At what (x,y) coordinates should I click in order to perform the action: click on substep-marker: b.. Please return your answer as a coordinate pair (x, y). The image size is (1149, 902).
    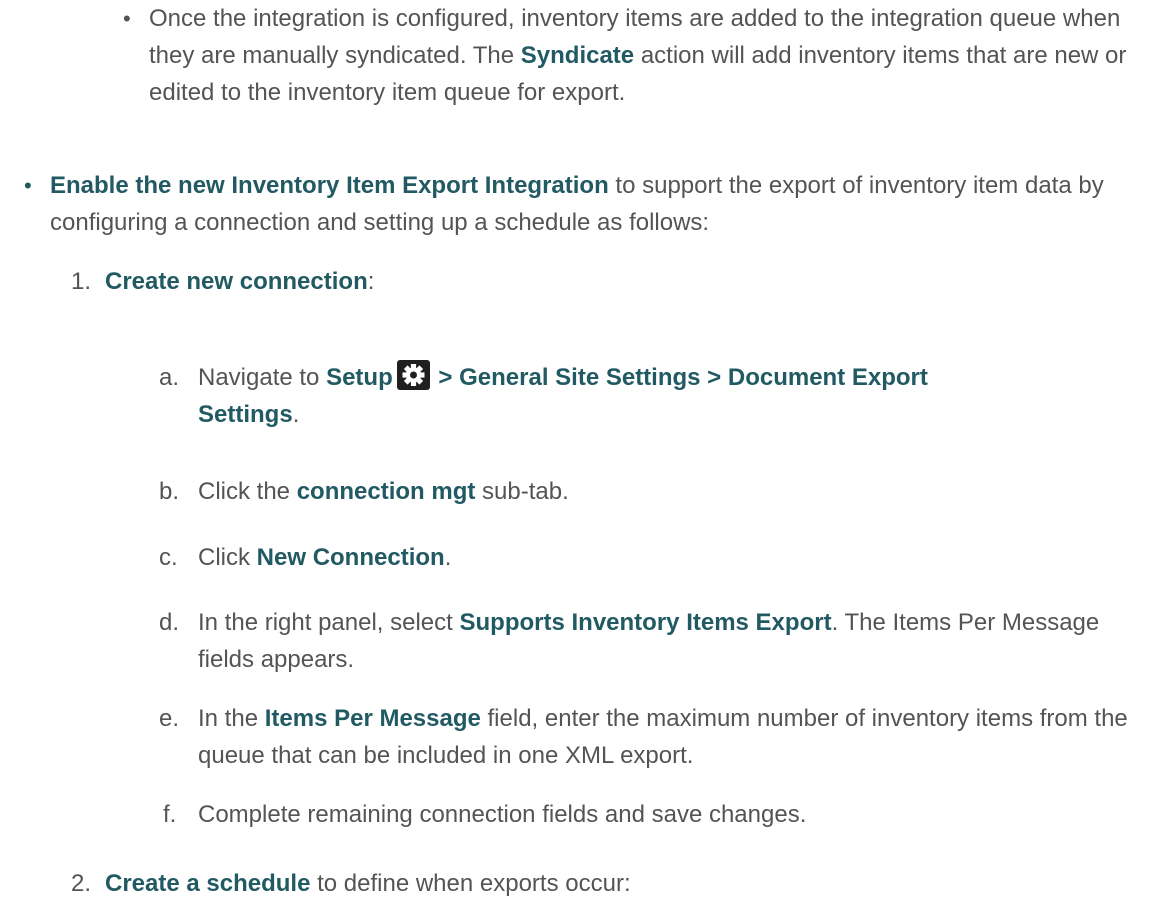
    Looking at the image, I should click on (169, 491).